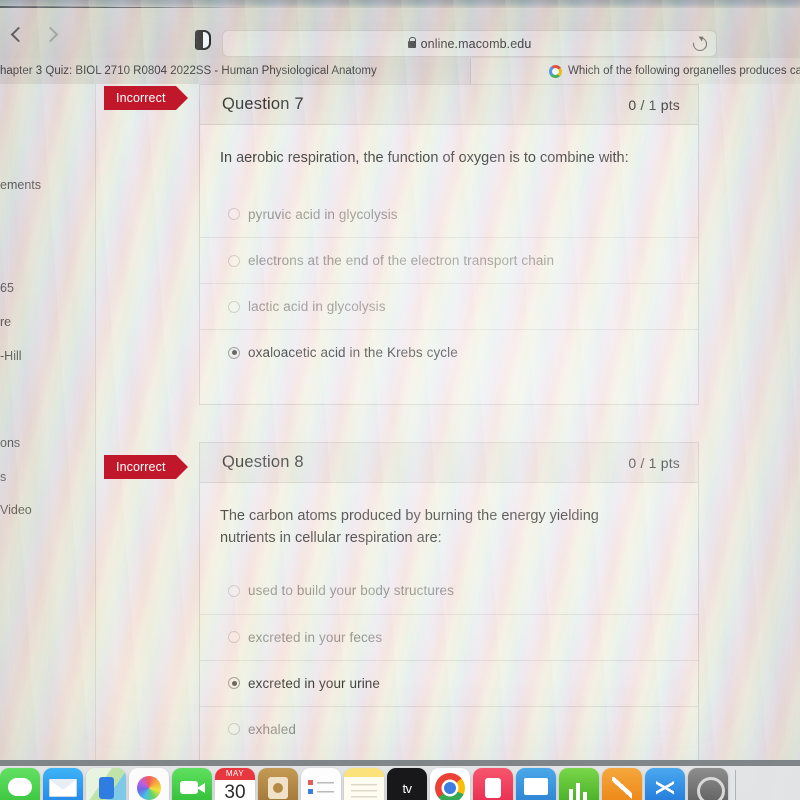 This screenshot has height=800, width=800. What do you see at coordinates (476, 43) in the screenshot?
I see `url-text: online.macomb.edu` at bounding box center [476, 43].